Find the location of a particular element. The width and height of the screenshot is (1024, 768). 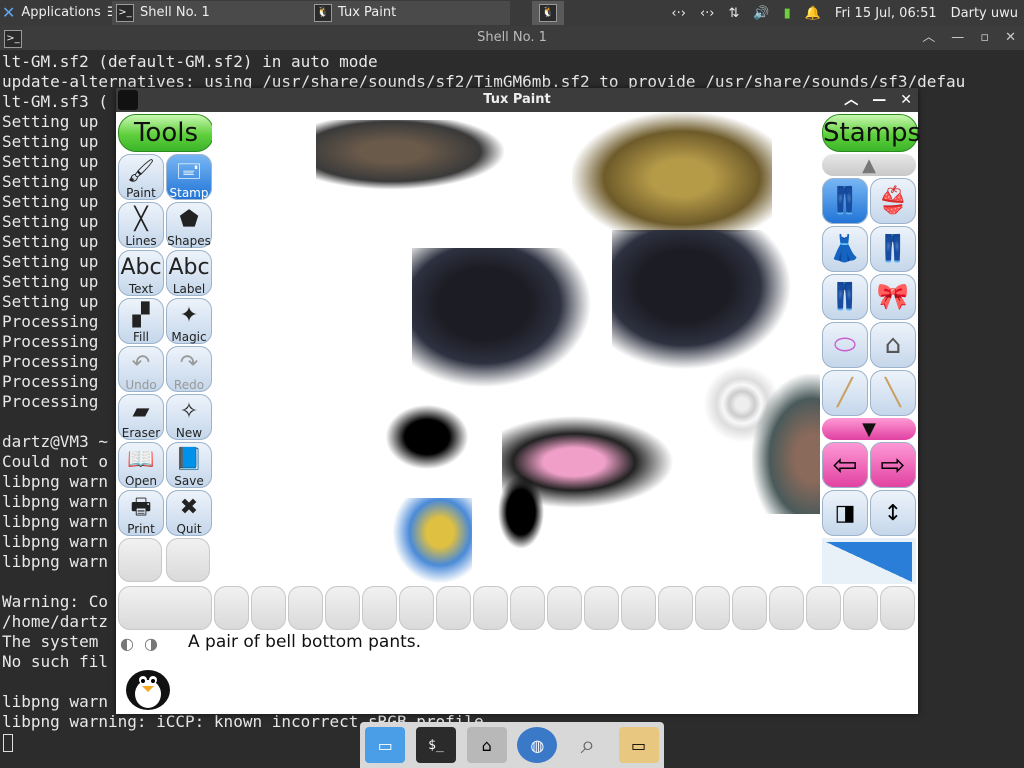

flip-vertical-icon: ↕ is located at coordinates (893, 513).